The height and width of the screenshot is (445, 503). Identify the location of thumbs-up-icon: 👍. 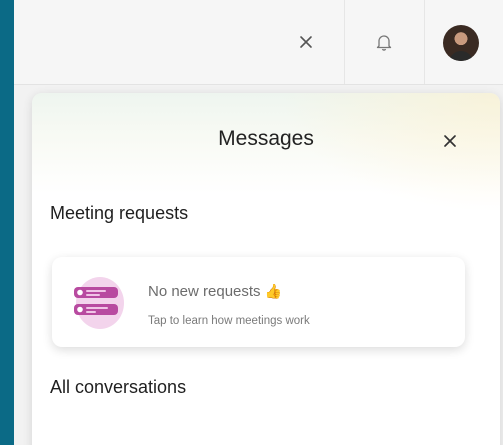
(273, 291).